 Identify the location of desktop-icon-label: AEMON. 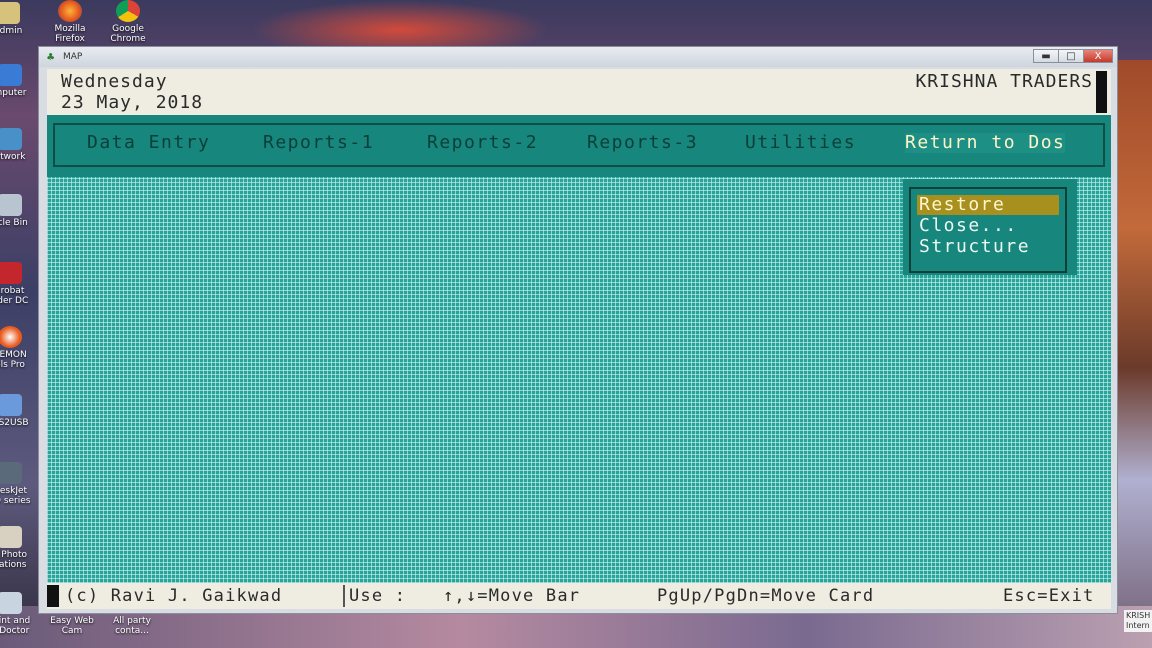
(13, 355).